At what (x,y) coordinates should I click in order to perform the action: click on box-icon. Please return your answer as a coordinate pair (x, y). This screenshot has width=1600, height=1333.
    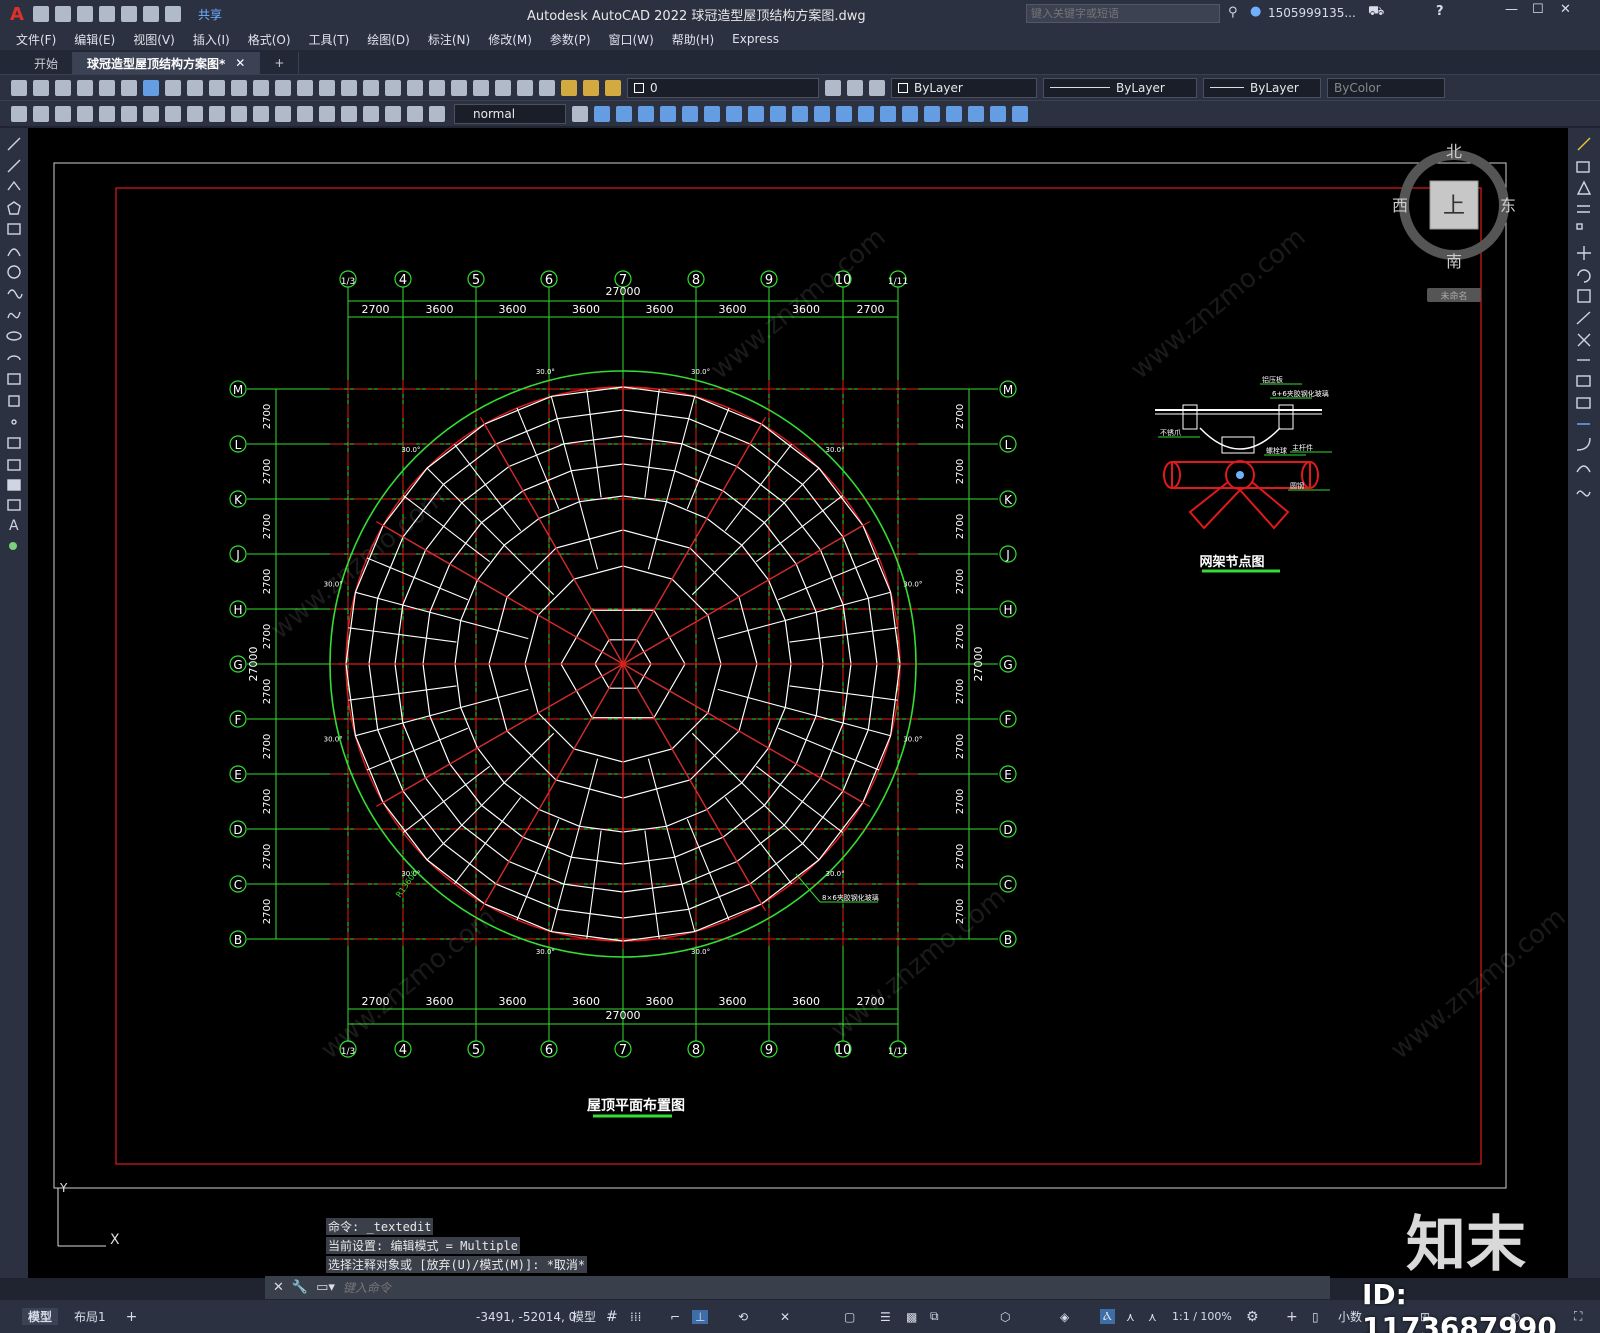
    Looking at the image, I should click on (602, 113).